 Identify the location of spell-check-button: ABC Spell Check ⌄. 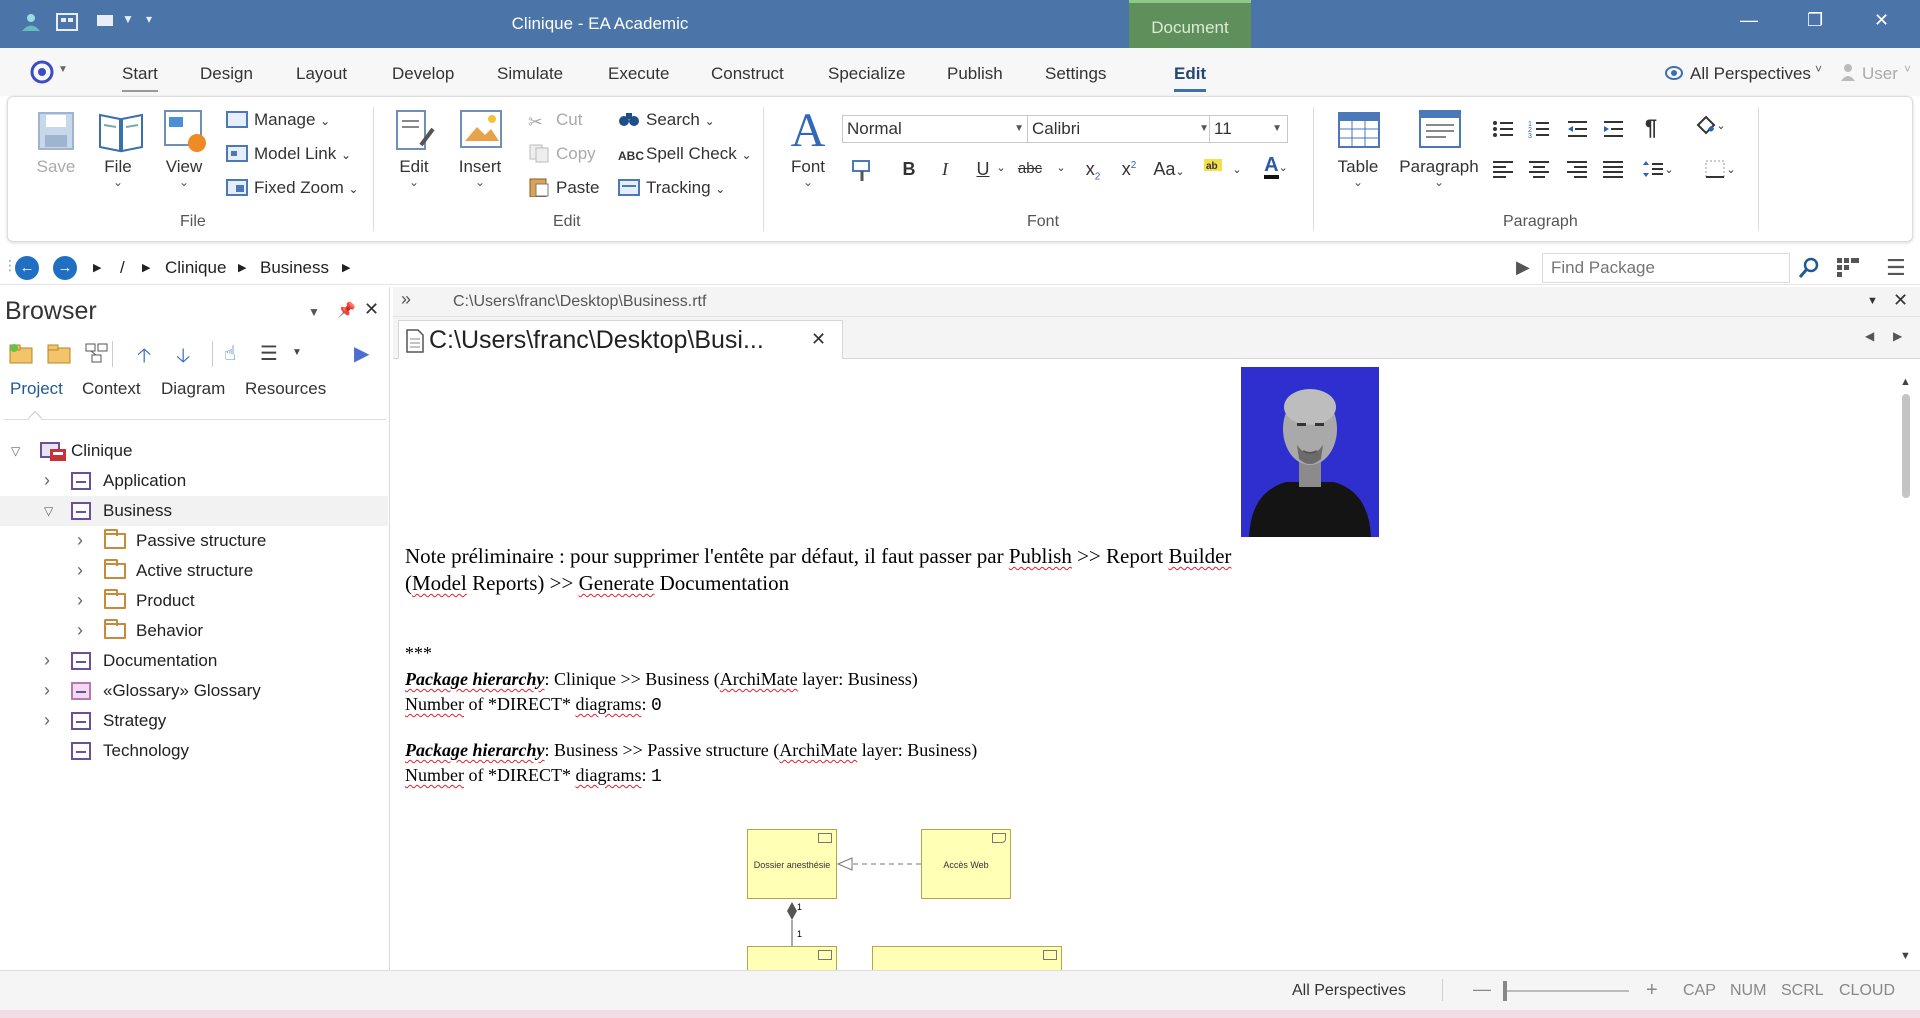
(685, 154).